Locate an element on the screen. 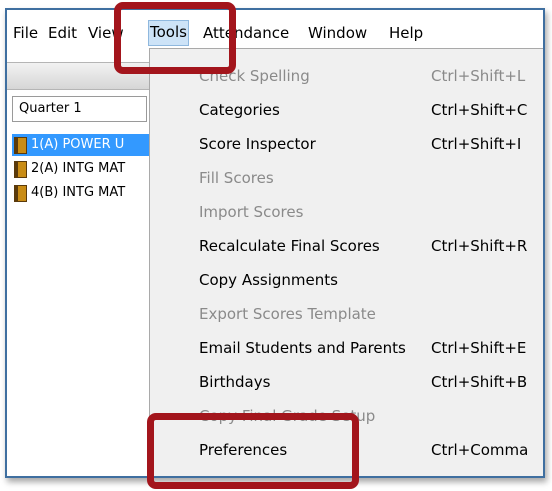 Image resolution: width=552 pixels, height=491 pixels. menu-item-label: Score Inspector is located at coordinates (257, 144).